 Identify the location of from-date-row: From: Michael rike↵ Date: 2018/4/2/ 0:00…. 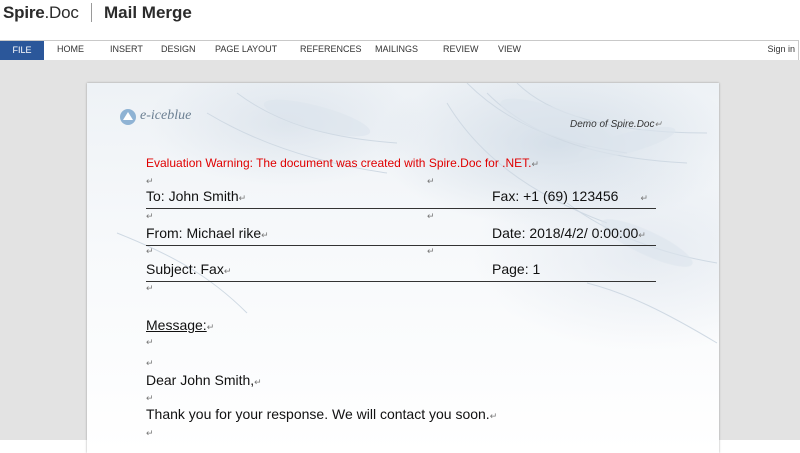
(401, 233).